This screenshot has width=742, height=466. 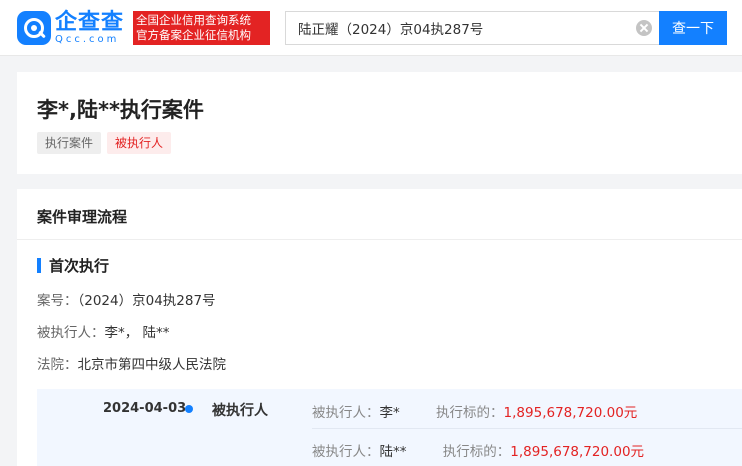 What do you see at coordinates (79, 266) in the screenshot?
I see `stage-title: 首次执行` at bounding box center [79, 266].